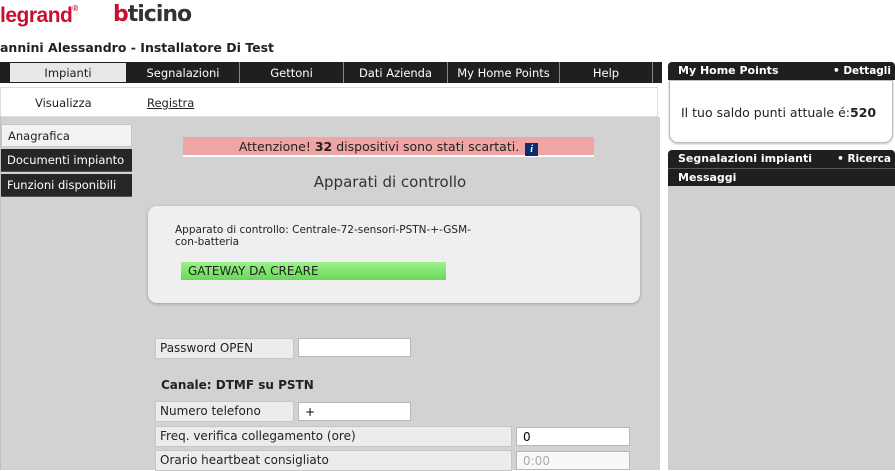 Image resolution: width=895 pixels, height=471 pixels. I want to click on numero-telefono-field, so click(354, 411).